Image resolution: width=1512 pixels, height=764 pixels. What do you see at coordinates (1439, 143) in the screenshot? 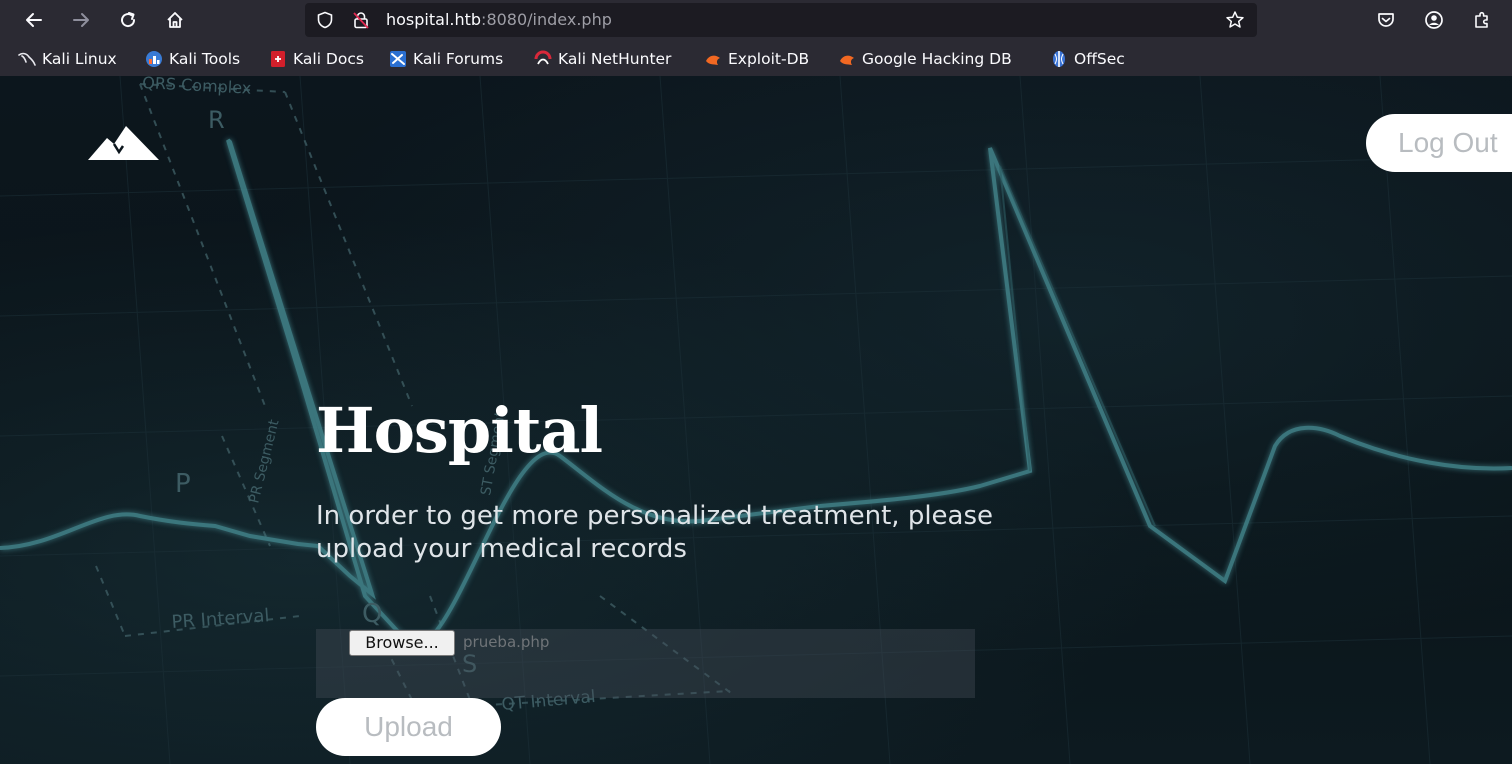
I see `logout-button: Log Out` at bounding box center [1439, 143].